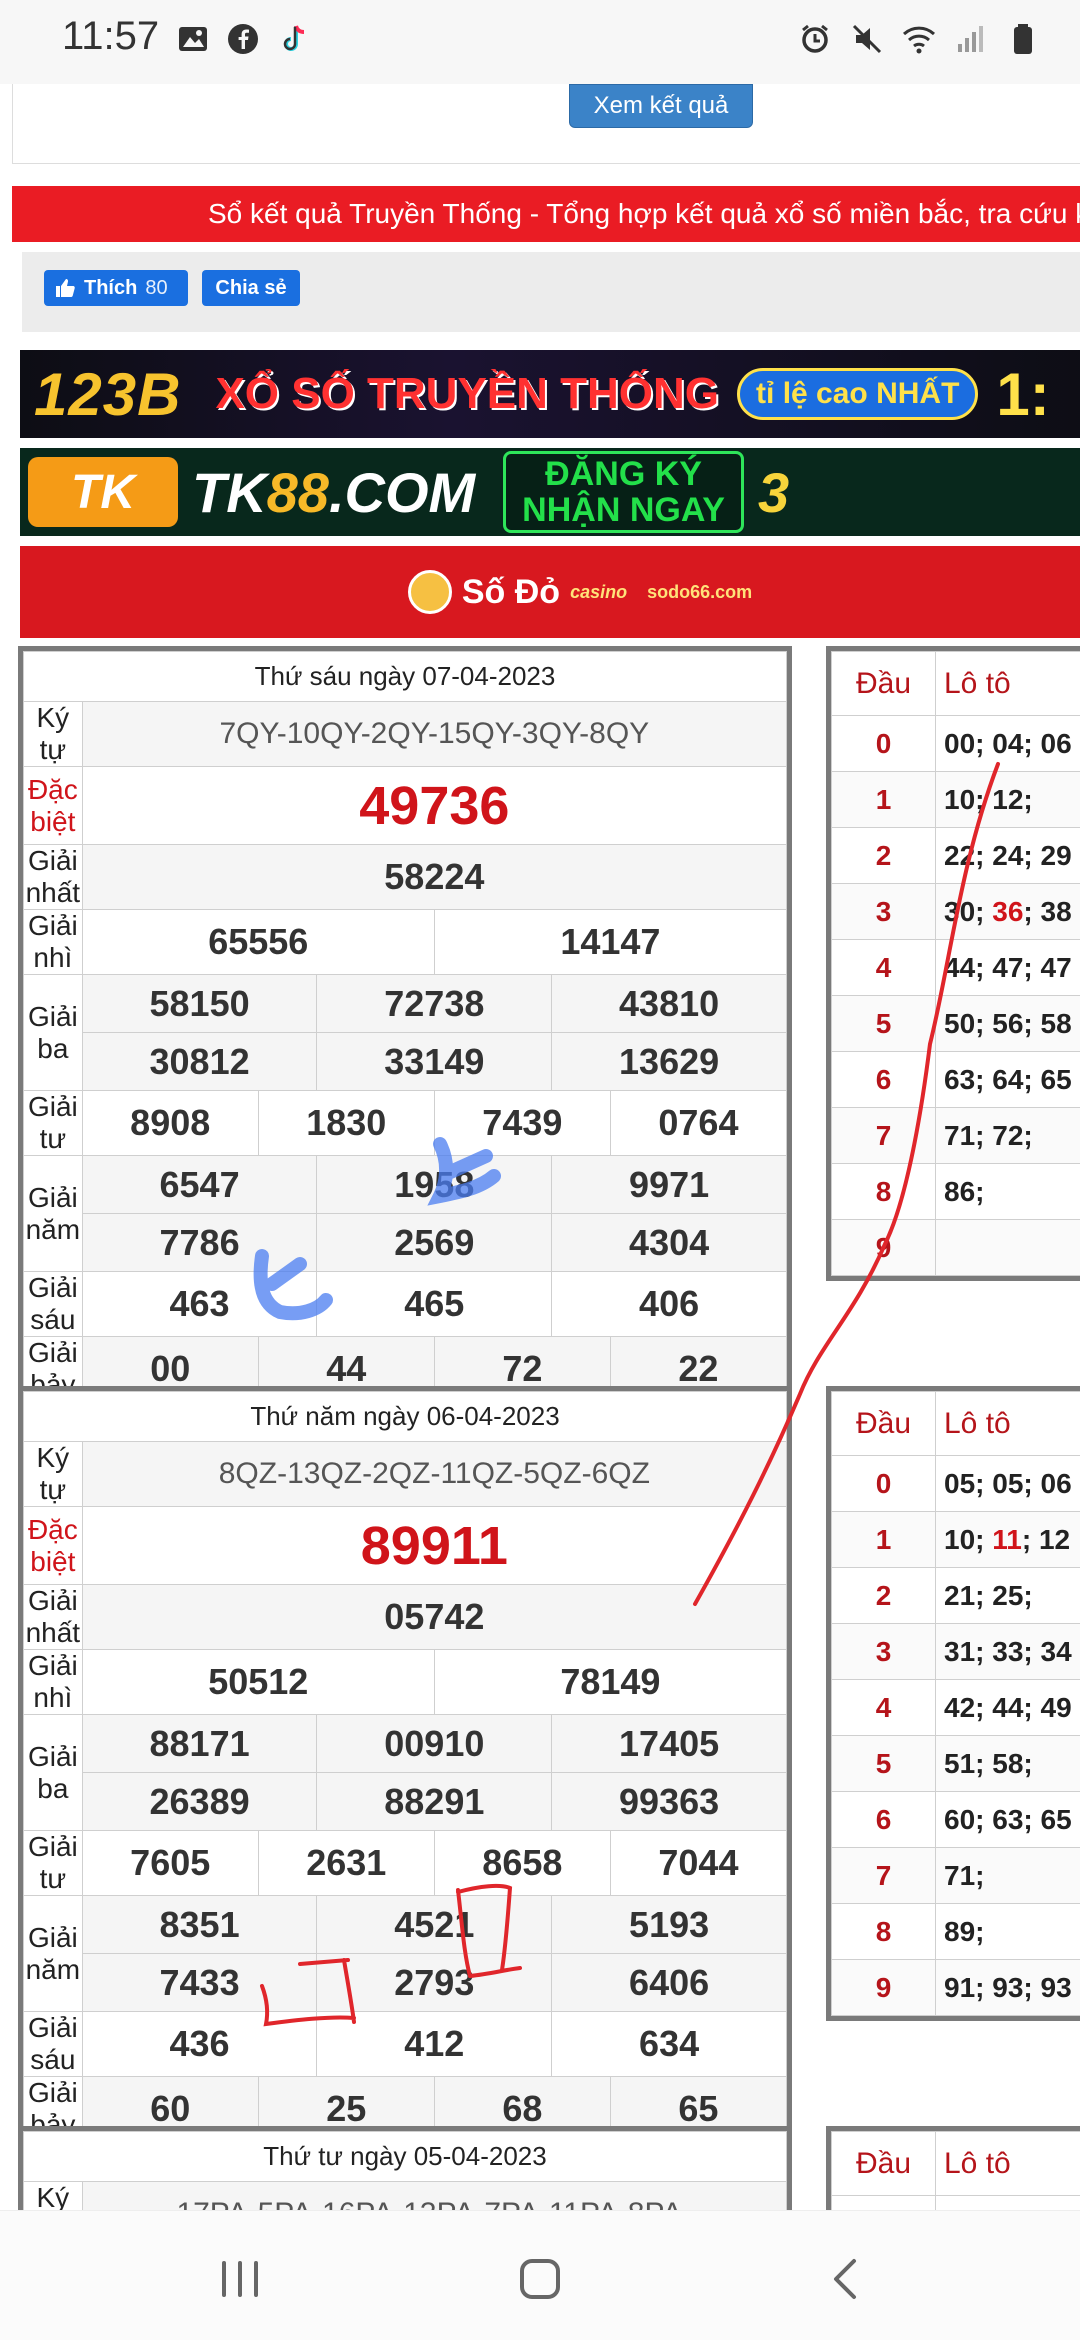 The width and height of the screenshot is (1080, 2340). I want to click on banner-tk88: TK TK88.COM ĐĂNG KÝ NHẬN NGAY 3, so click(550, 492).